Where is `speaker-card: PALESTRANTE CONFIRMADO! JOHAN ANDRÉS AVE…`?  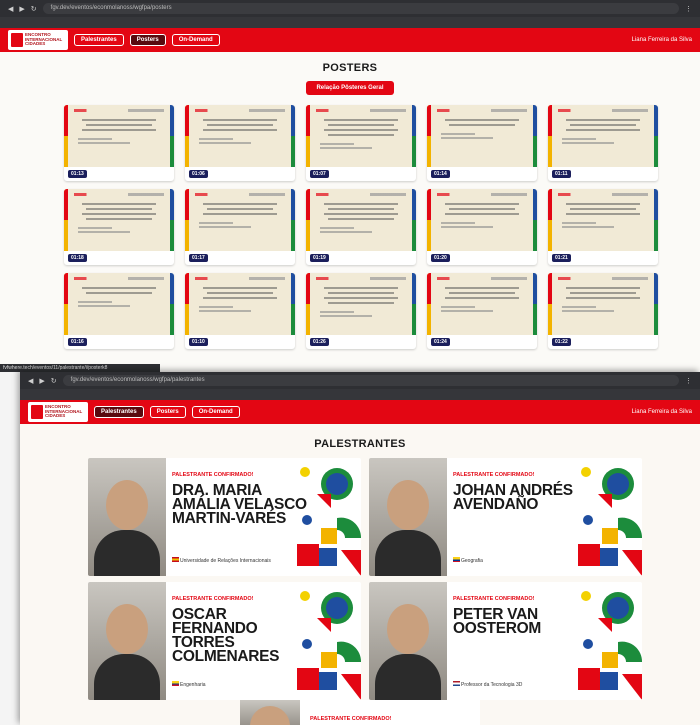 speaker-card: PALESTRANTE CONFIRMADO! JOHAN ANDRÉS AVE… is located at coordinates (505, 517).